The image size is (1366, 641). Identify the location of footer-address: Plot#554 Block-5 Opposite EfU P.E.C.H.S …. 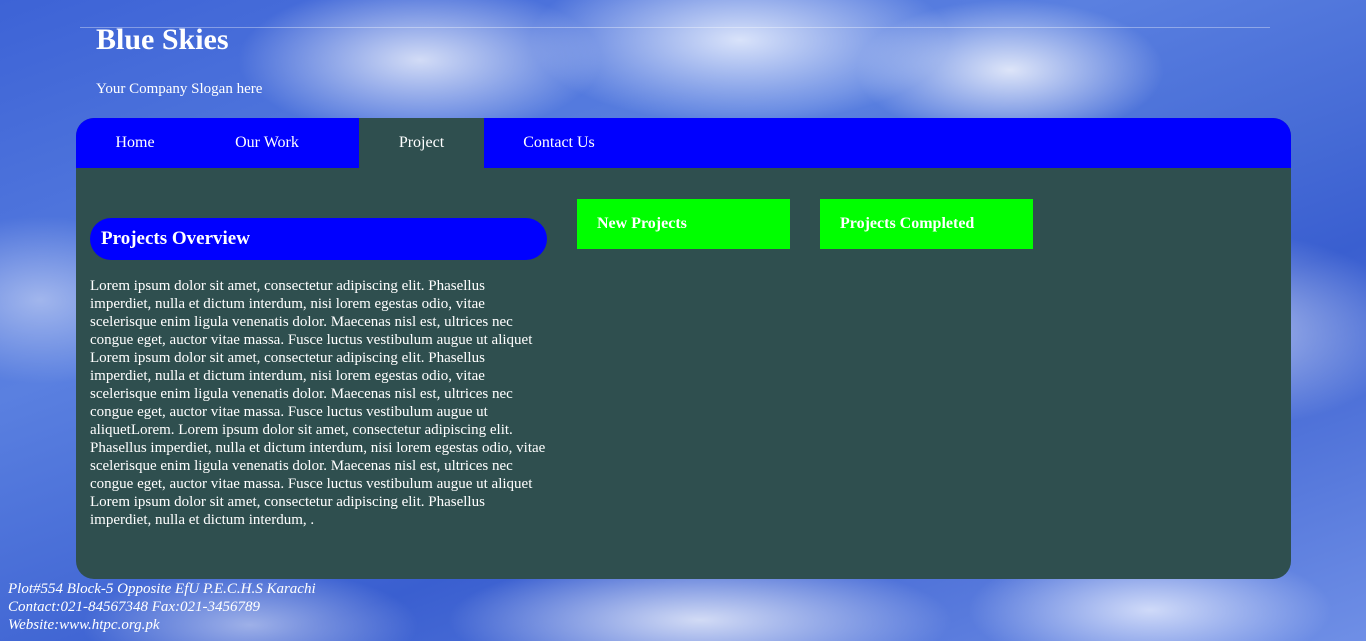
(162, 589).